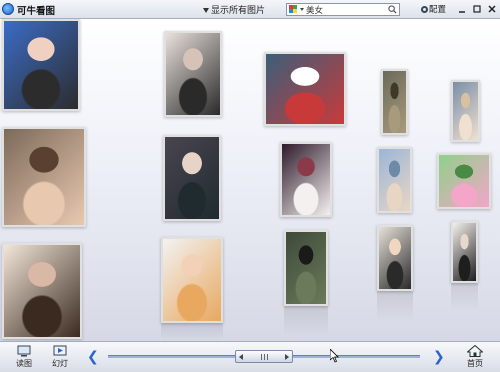 Image resolution: width=500 pixels, height=372 pixels. What do you see at coordinates (392, 9) in the screenshot?
I see `search-icon` at bounding box center [392, 9].